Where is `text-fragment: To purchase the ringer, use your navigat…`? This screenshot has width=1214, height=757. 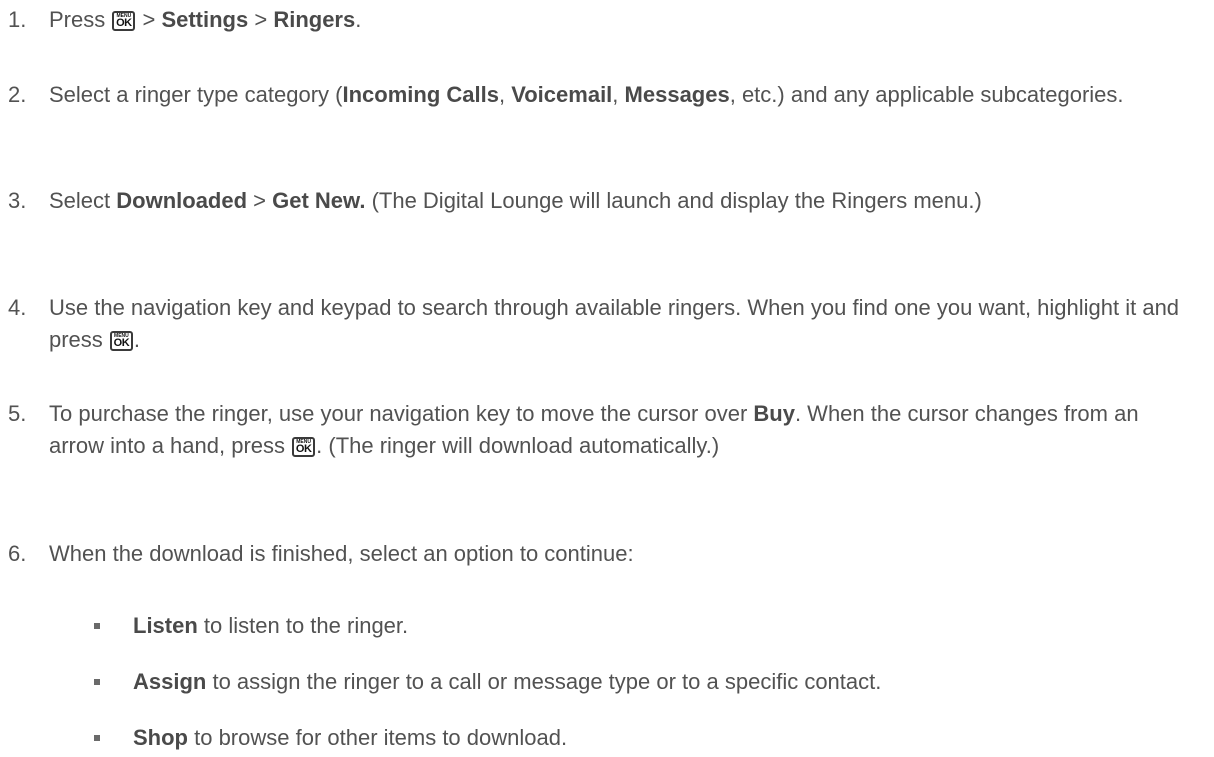
text-fragment: To purchase the ringer, use your navigat… is located at coordinates (401, 413).